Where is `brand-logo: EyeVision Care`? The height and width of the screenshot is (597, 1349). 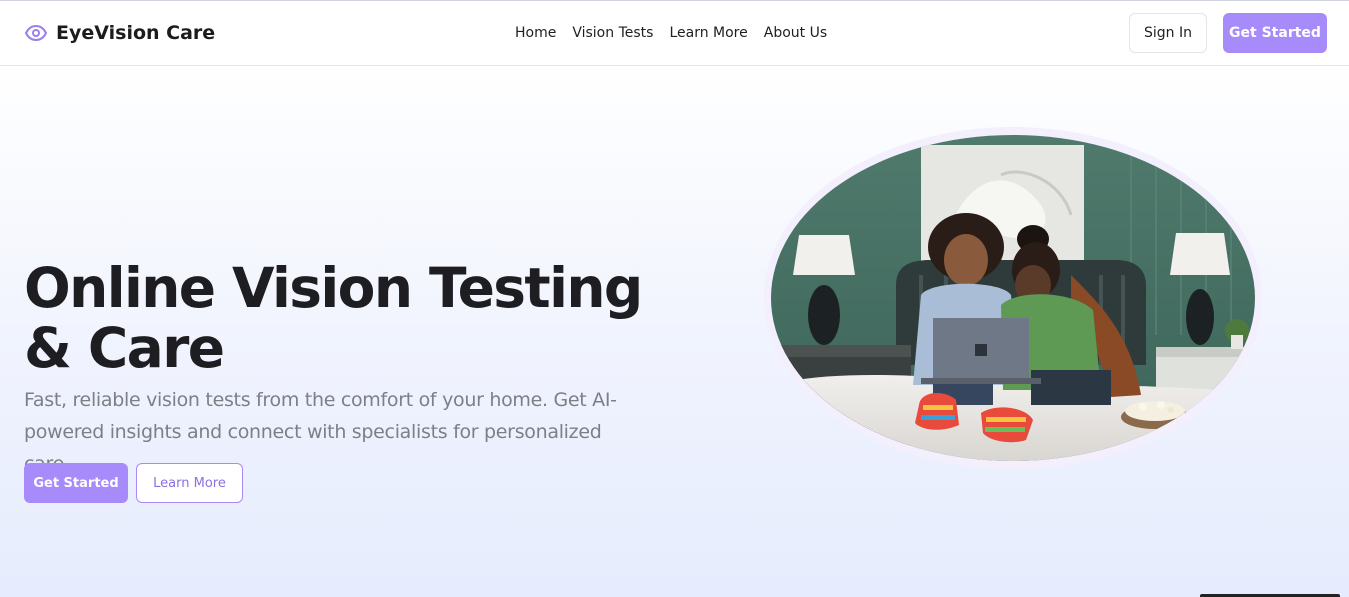
brand-logo: EyeVision Care is located at coordinates (119, 33).